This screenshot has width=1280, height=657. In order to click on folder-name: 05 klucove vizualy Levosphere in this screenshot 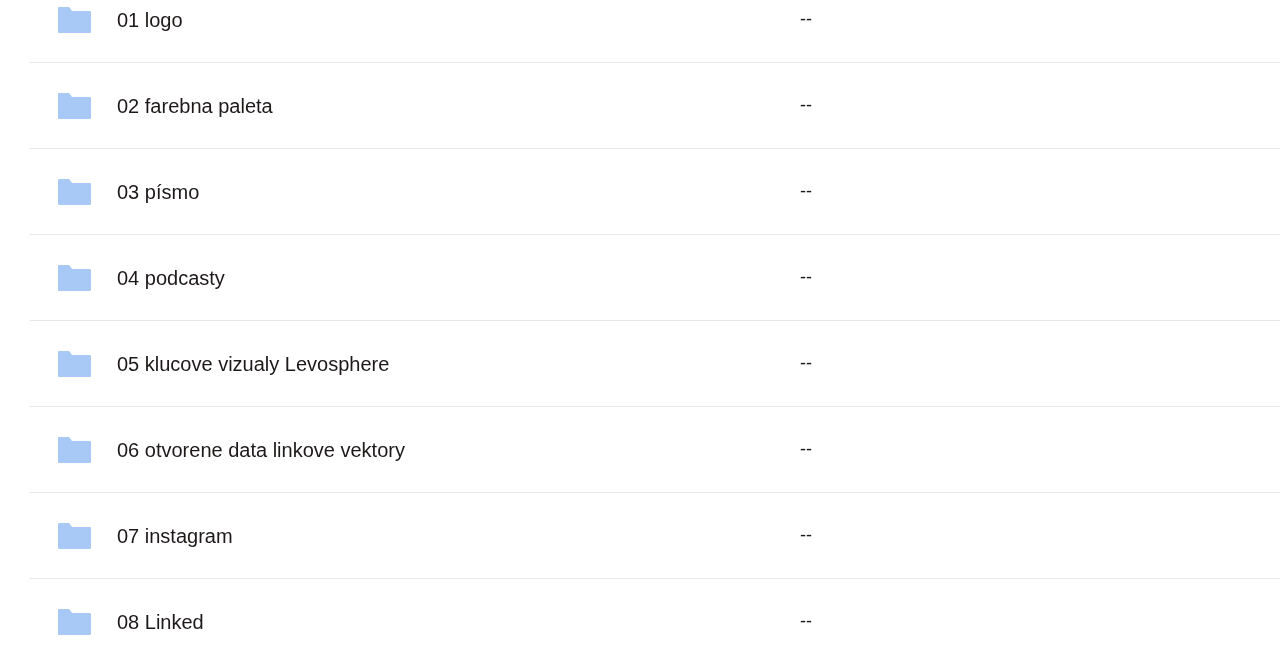, I will do `click(458, 363)`.